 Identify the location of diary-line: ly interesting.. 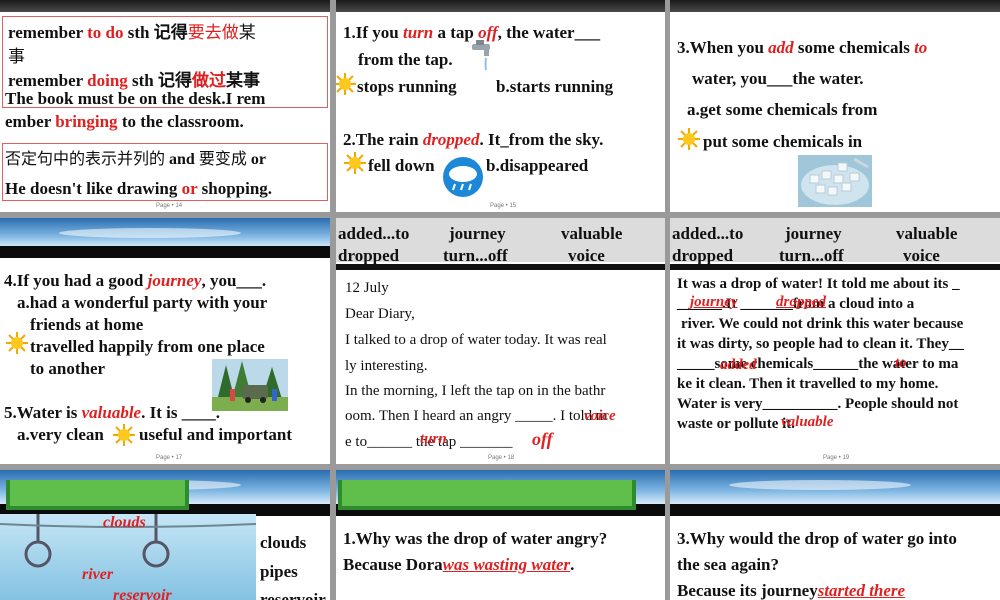
(386, 366).